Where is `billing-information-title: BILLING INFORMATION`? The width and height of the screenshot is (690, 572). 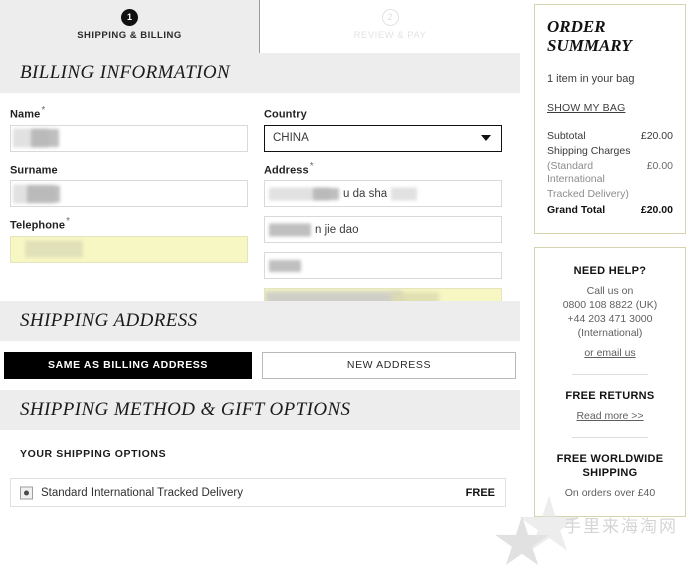
billing-information-title: BILLING INFORMATION is located at coordinates (125, 72).